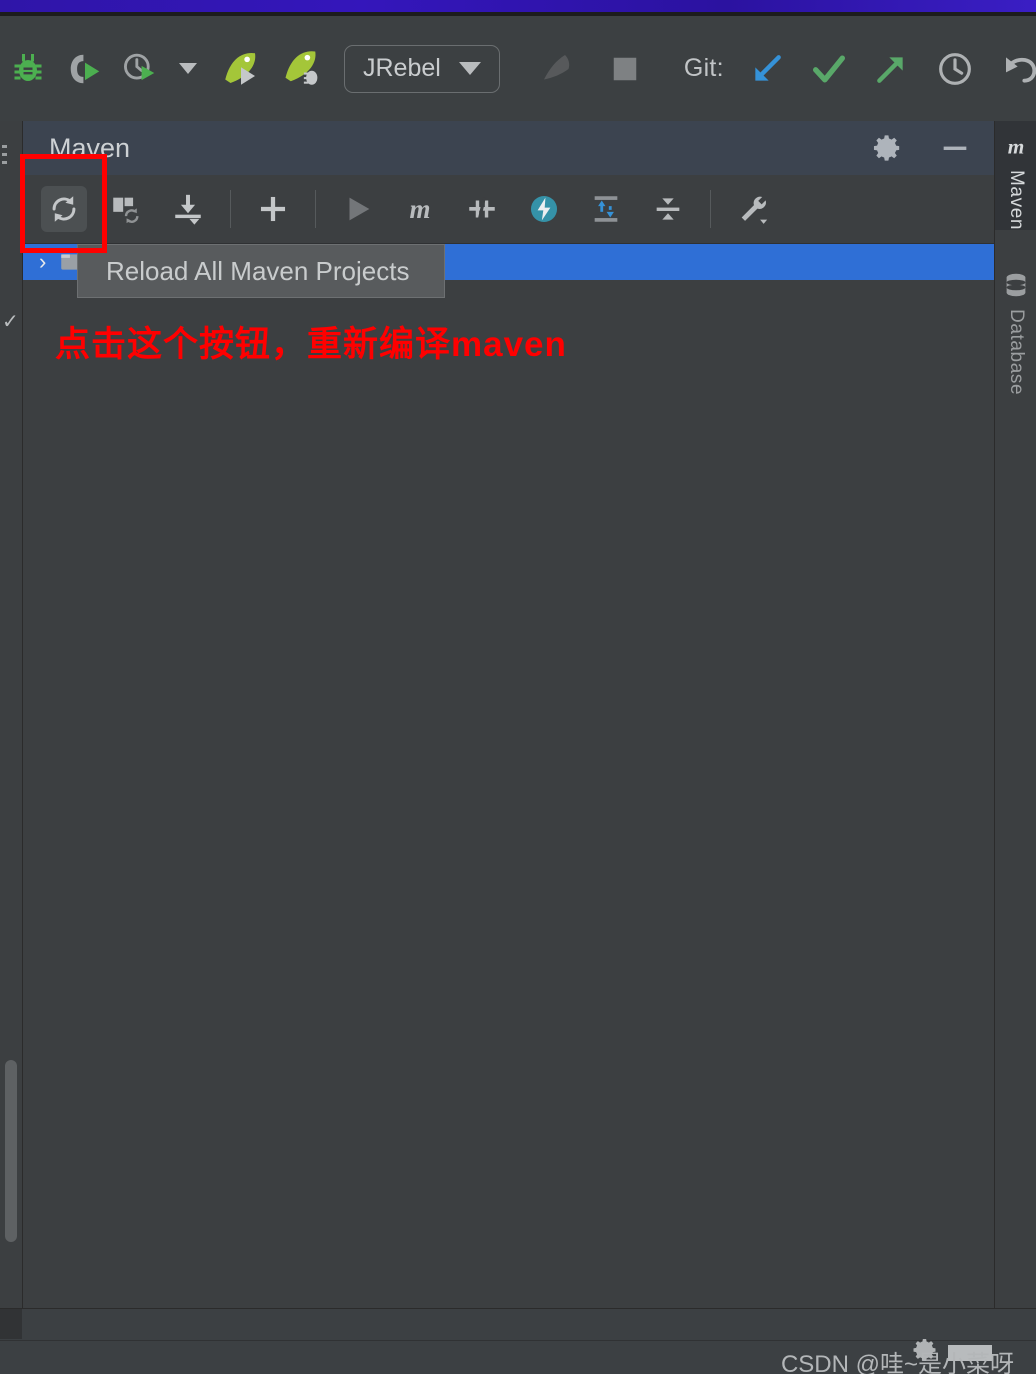 The image size is (1036, 1374). Describe the element at coordinates (518, 68) in the screenshot. I see `main-toolbar: JRebel Git:` at that location.